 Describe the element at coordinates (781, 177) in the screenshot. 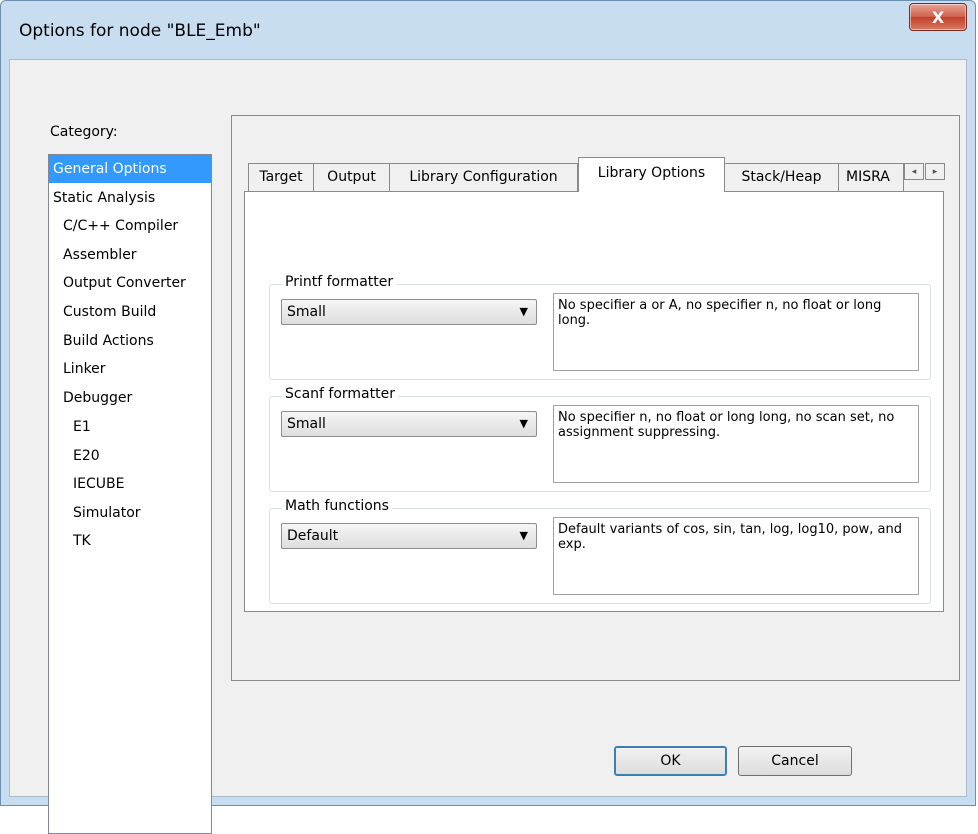

I see `tab-stack-heap: Stack/Heap` at that location.